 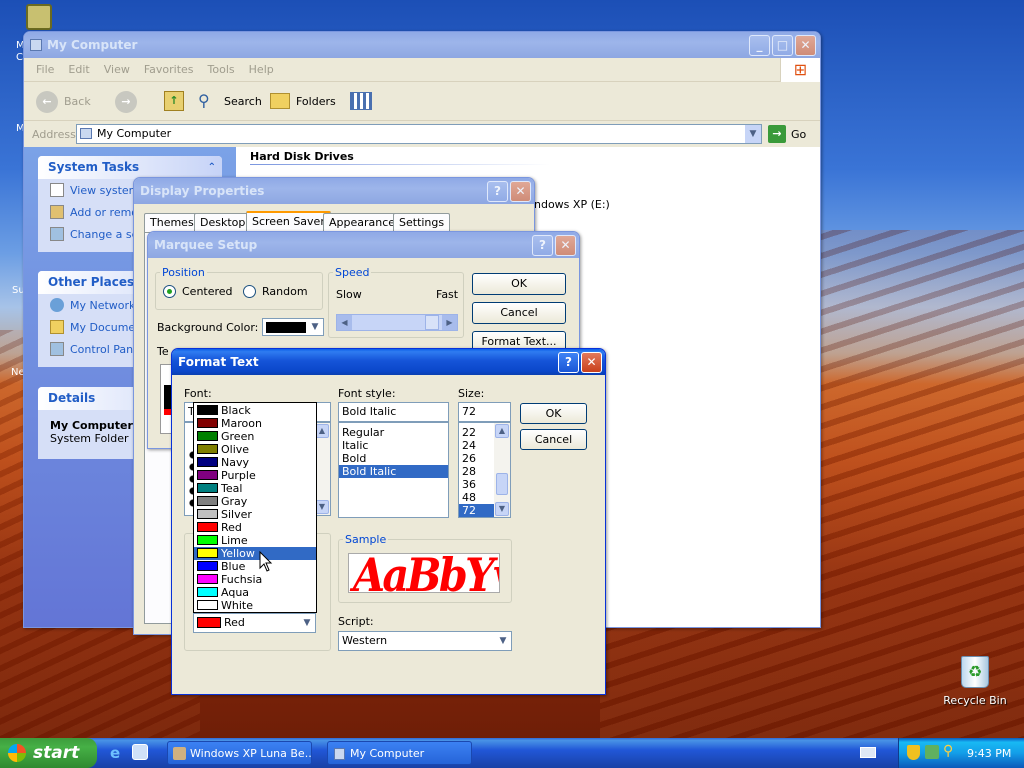 I want to click on menu-edit: Edit, so click(x=78, y=69).